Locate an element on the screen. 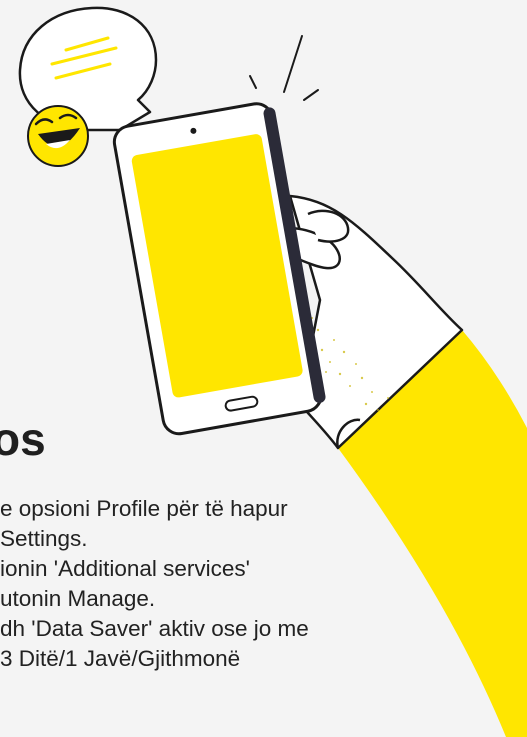 This screenshot has width=527, height=737. instruction-line: 3 Ditë/1 Javë/Gjithmonë is located at coordinates (120, 658).